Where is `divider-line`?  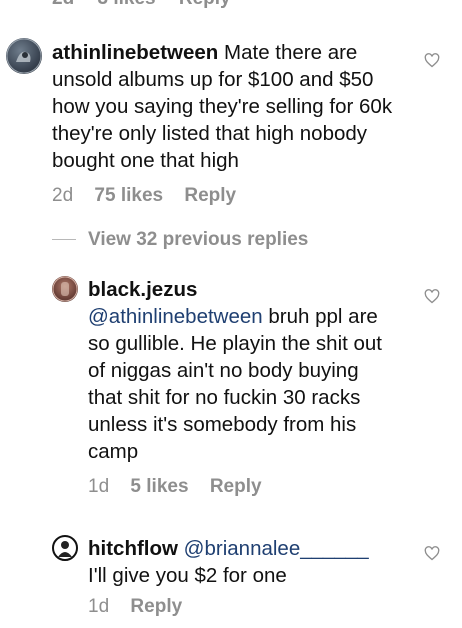 divider-line is located at coordinates (64, 240).